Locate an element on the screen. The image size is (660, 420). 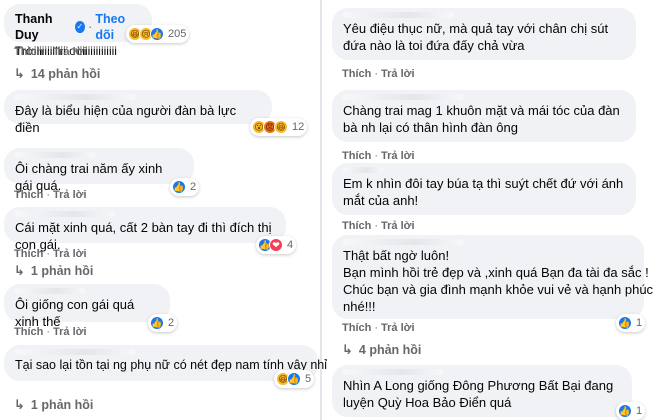
reaction-count: 205 is located at coordinates (177, 34).